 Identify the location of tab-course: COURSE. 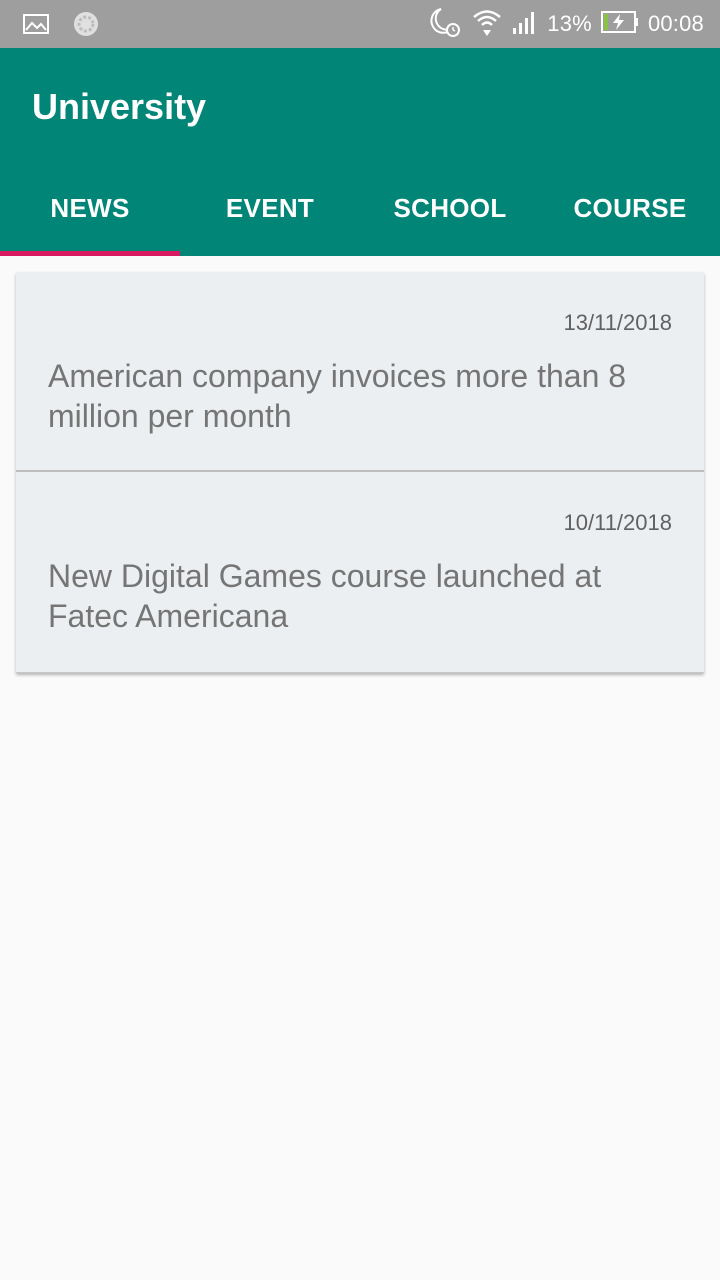
(630, 208).